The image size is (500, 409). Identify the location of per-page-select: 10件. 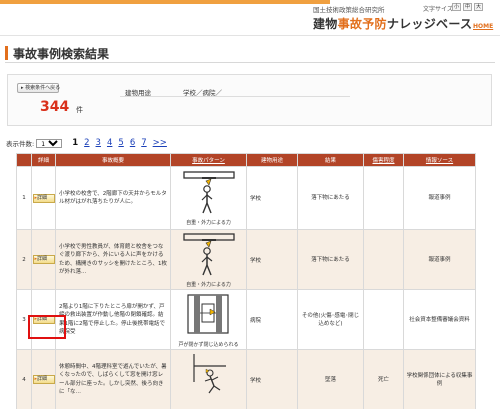
(49, 143).